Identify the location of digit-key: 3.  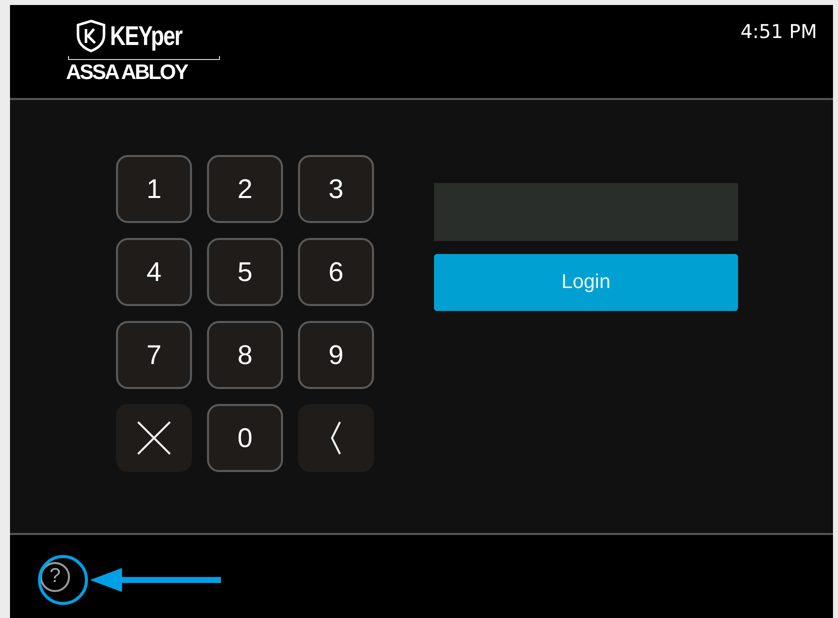
(336, 189).